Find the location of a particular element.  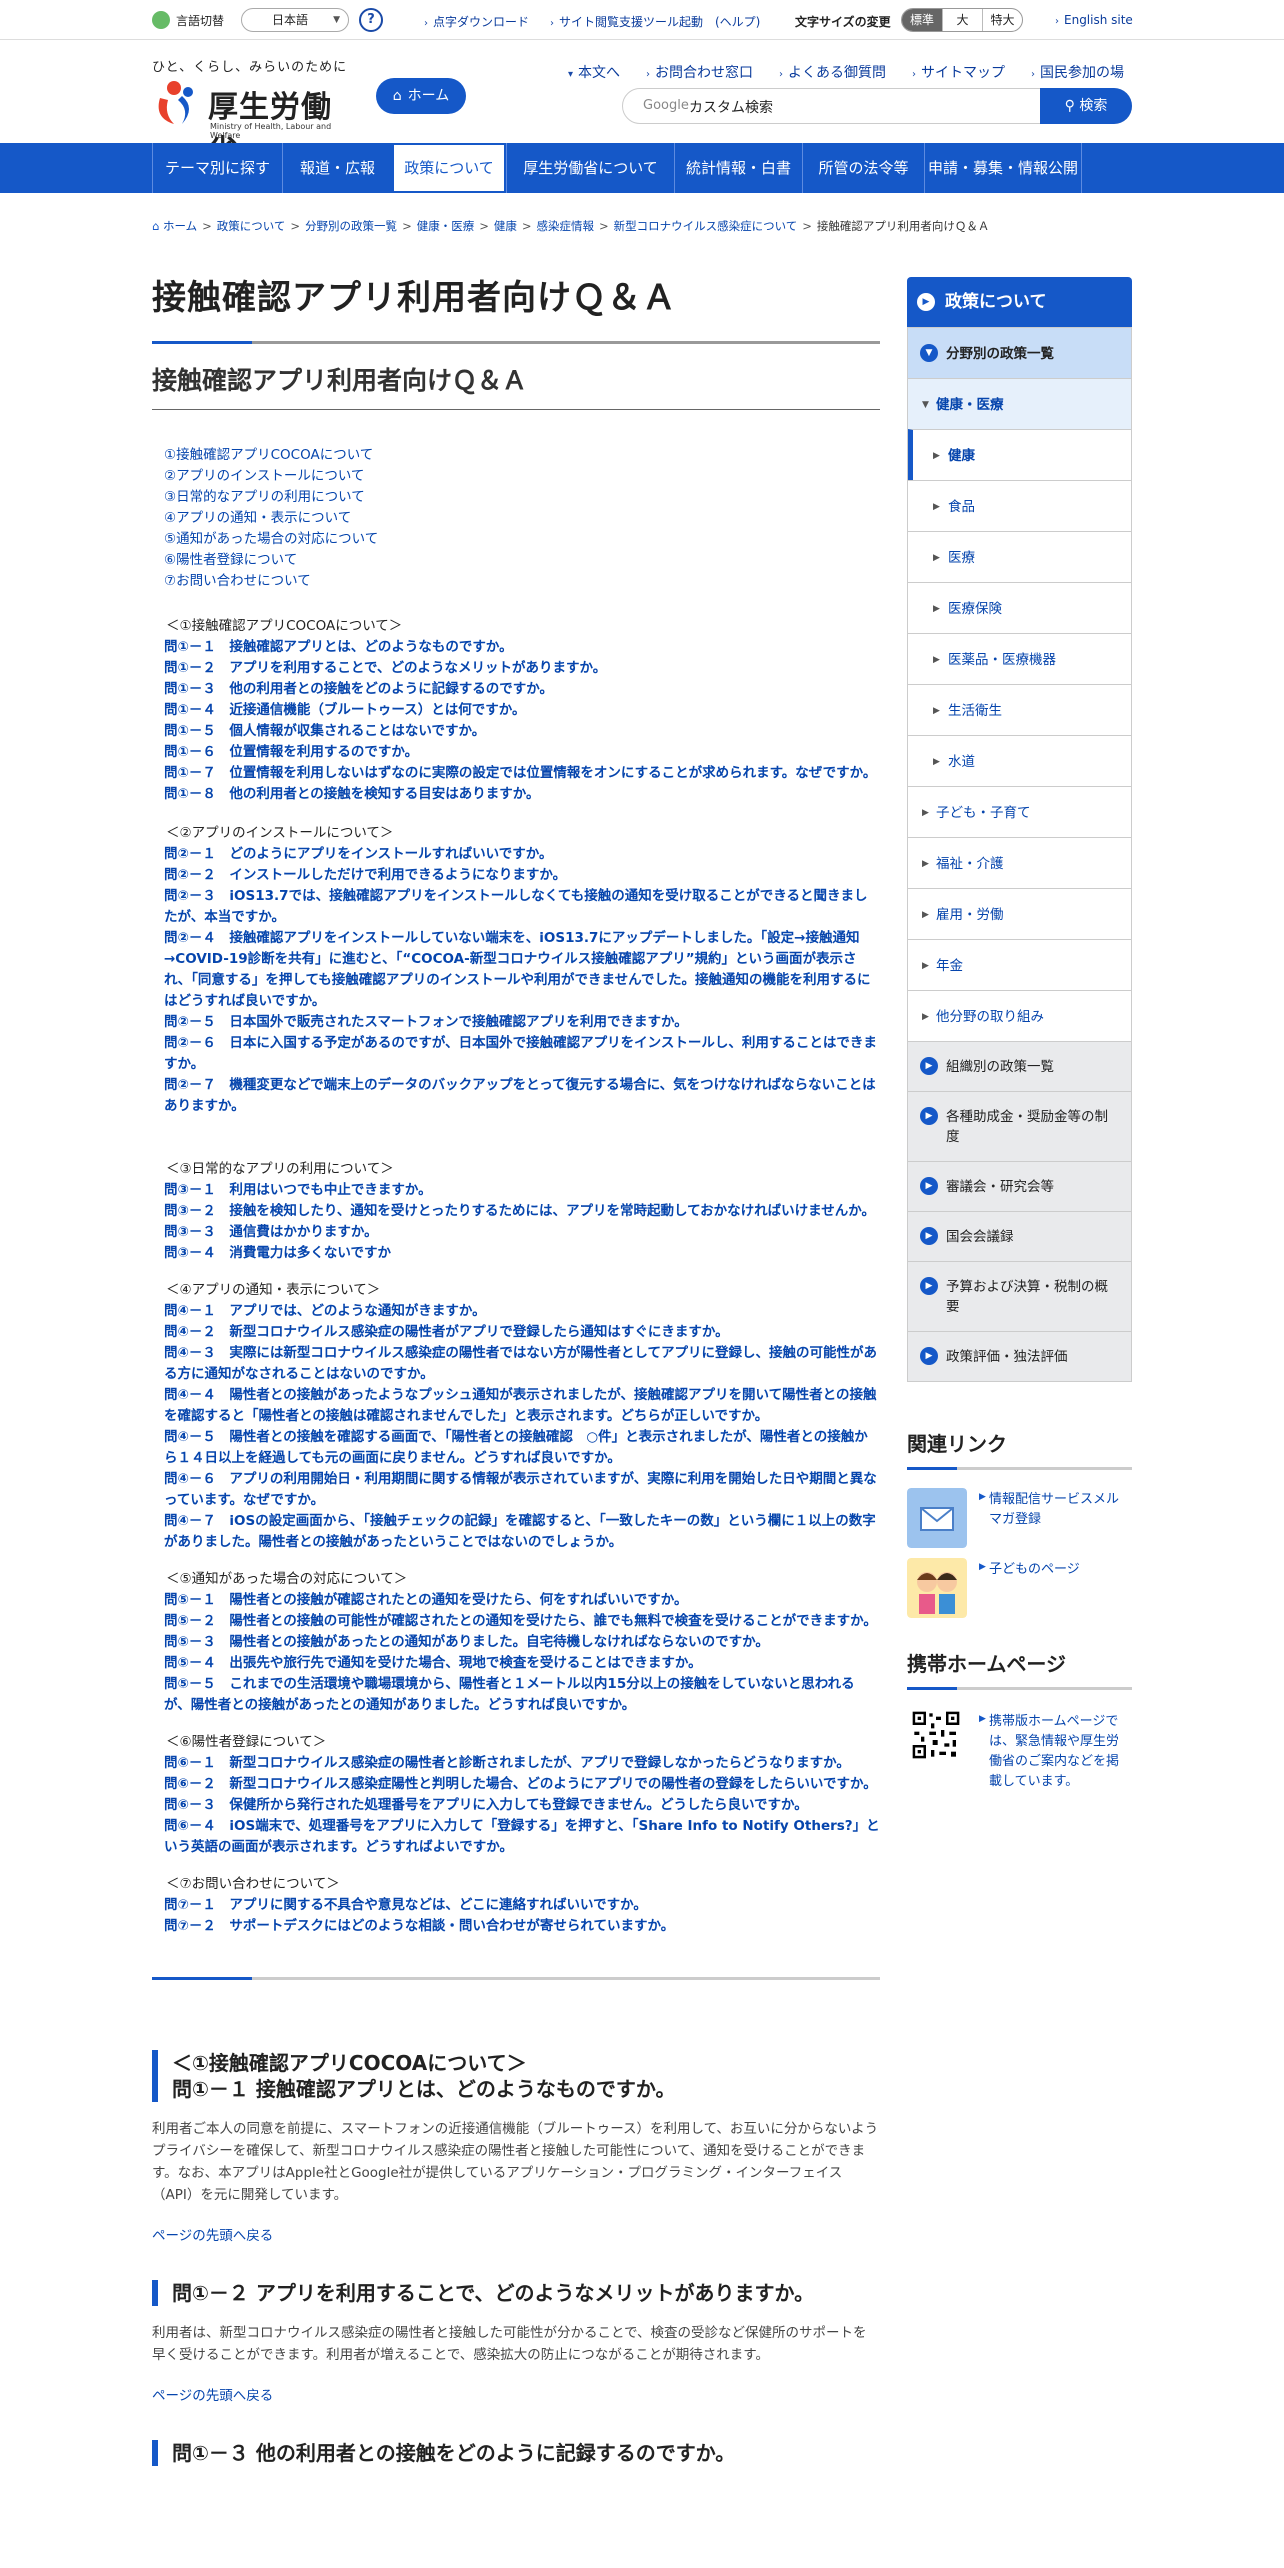

toc-link: ①接触確認アプリCOCOAについて is located at coordinates (522, 455).